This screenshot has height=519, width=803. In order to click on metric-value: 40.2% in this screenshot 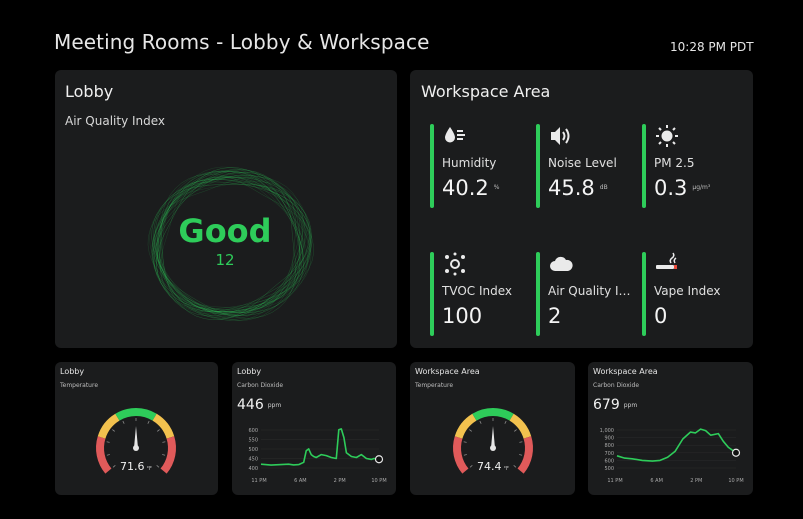, I will do `click(471, 188)`.